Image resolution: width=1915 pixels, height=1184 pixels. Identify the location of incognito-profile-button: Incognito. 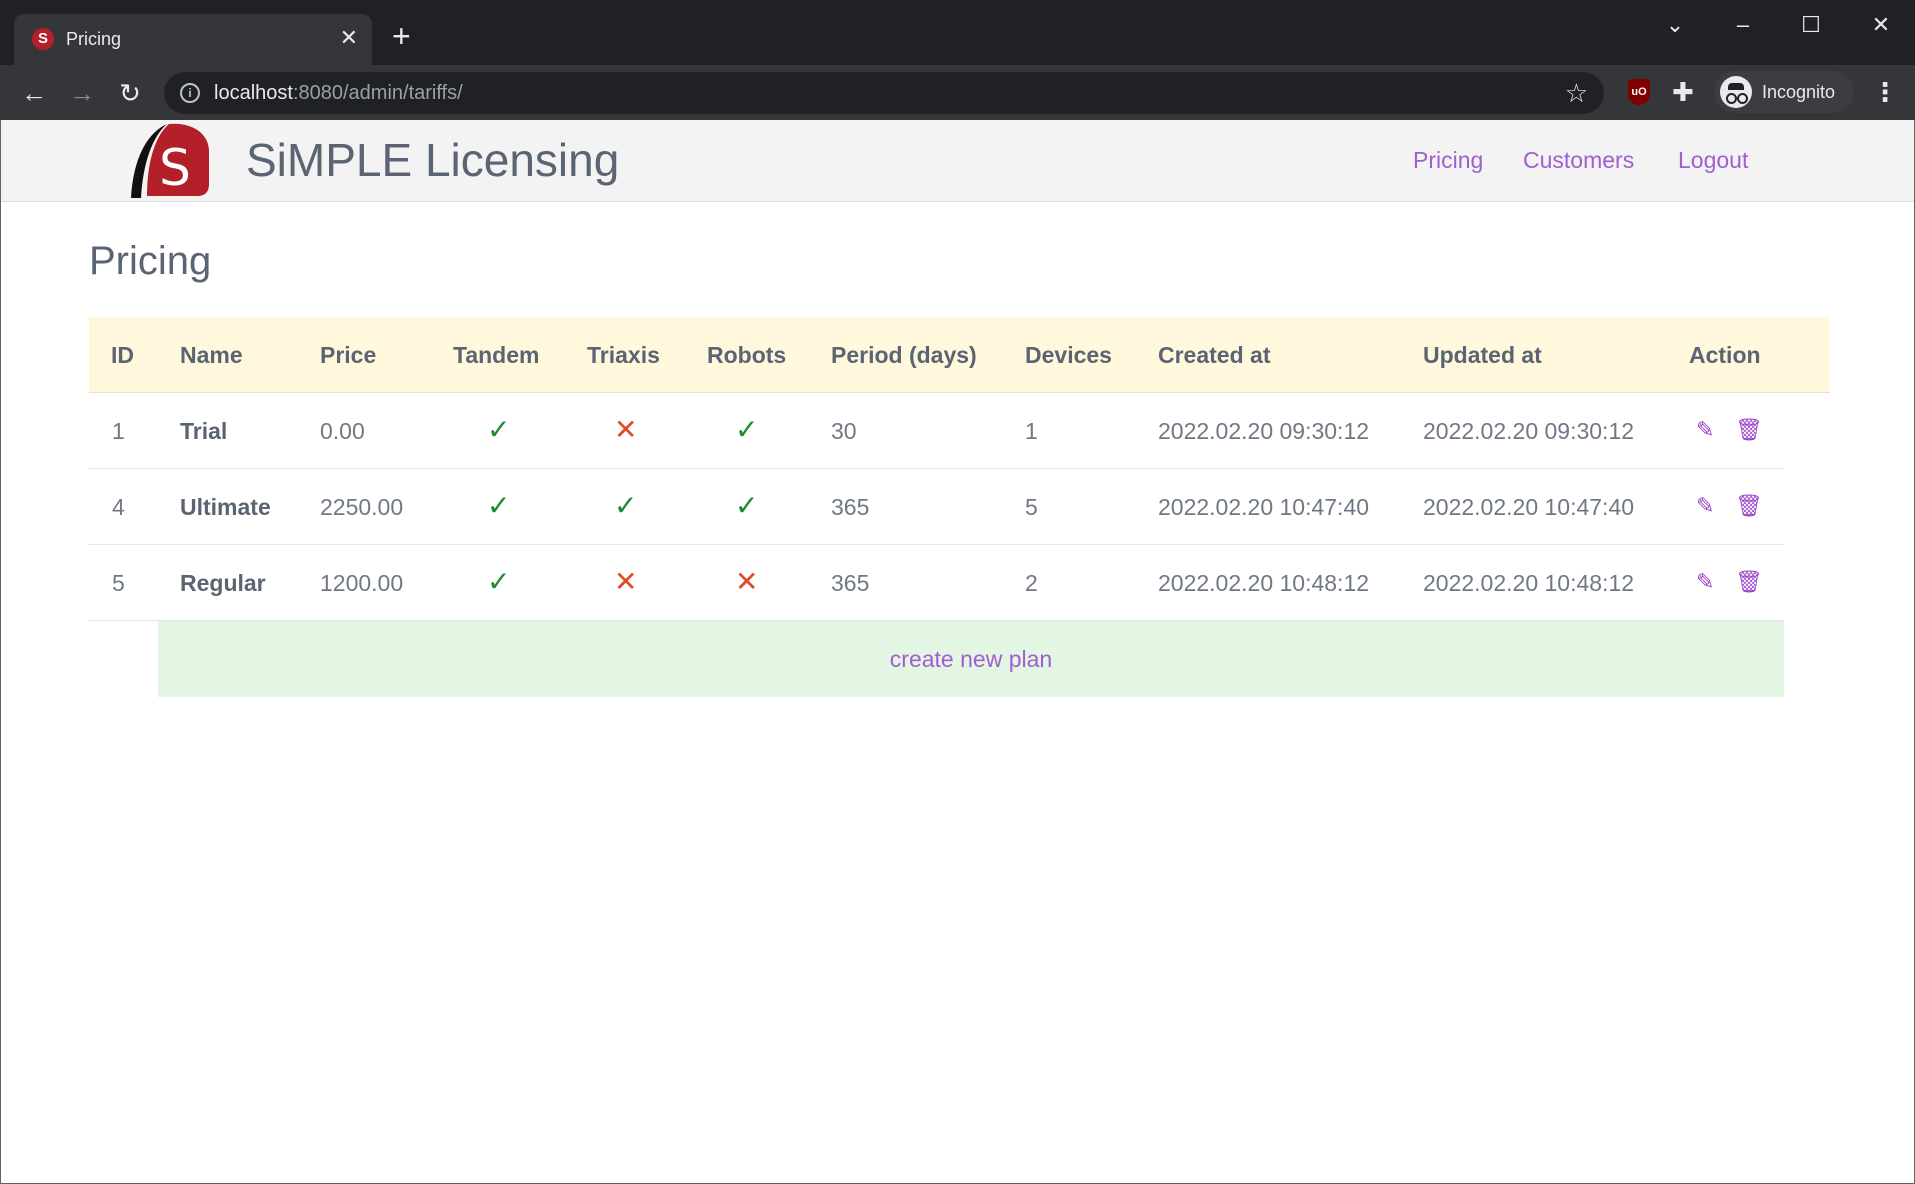
(1784, 92).